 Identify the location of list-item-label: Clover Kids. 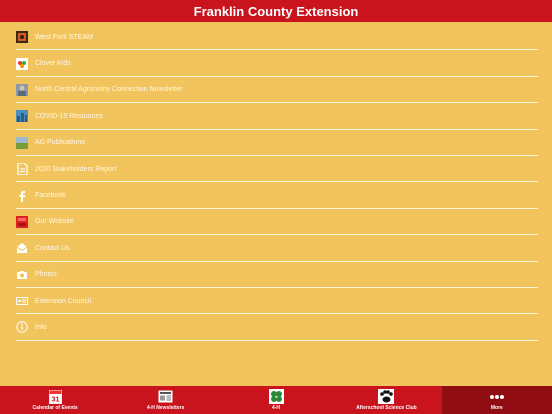
(53, 64).